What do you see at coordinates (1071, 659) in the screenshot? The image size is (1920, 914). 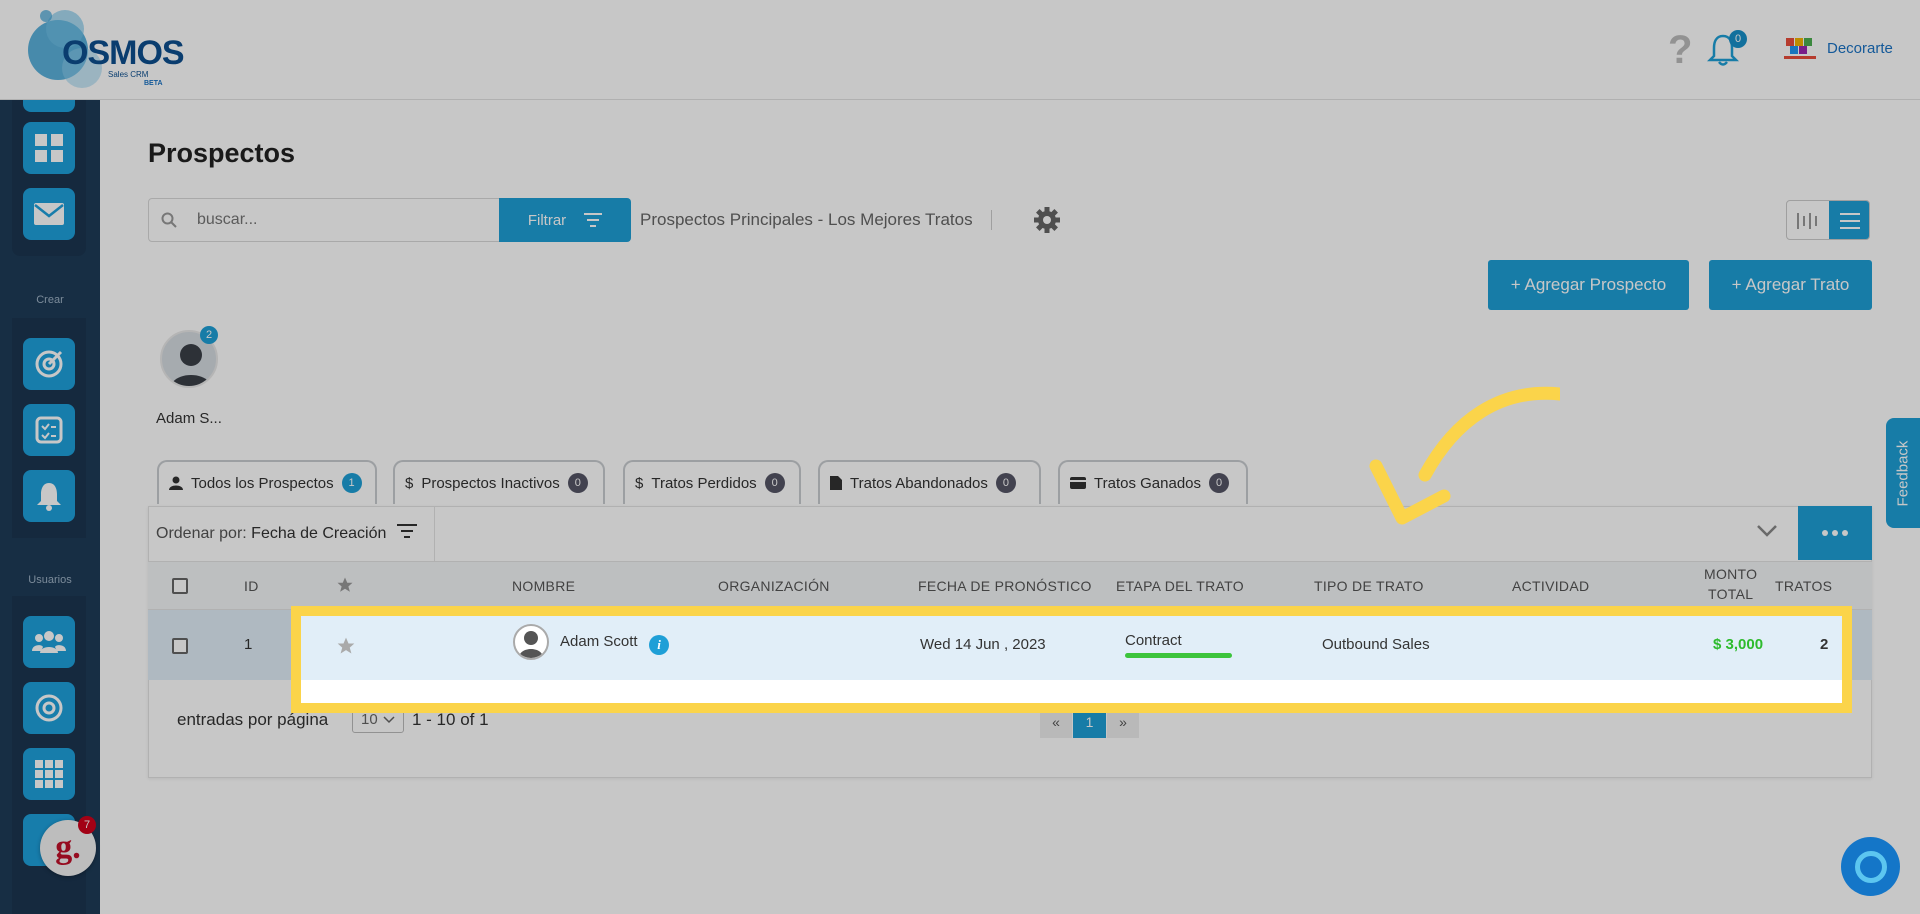 I see `highlight-frame` at bounding box center [1071, 659].